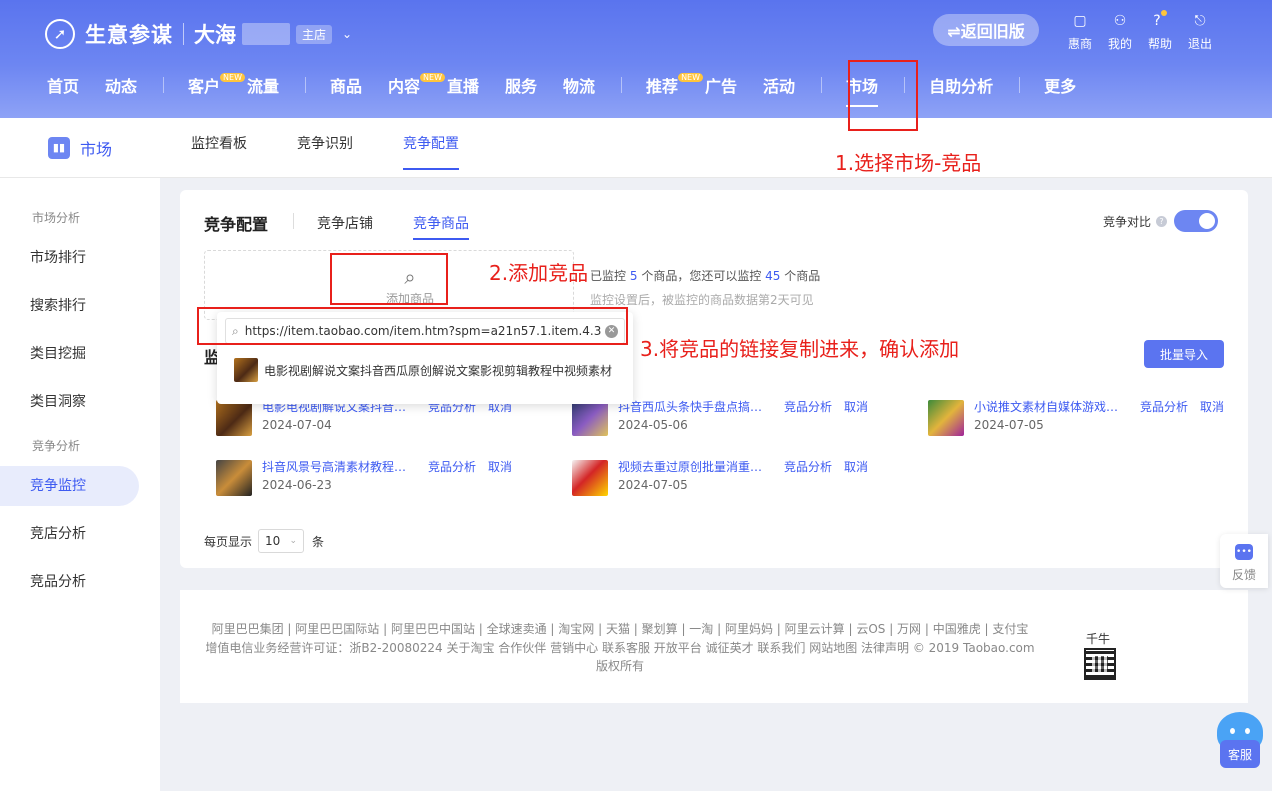  What do you see at coordinates (608, 276) in the screenshot?
I see `info-prefix: 已监控` at bounding box center [608, 276].